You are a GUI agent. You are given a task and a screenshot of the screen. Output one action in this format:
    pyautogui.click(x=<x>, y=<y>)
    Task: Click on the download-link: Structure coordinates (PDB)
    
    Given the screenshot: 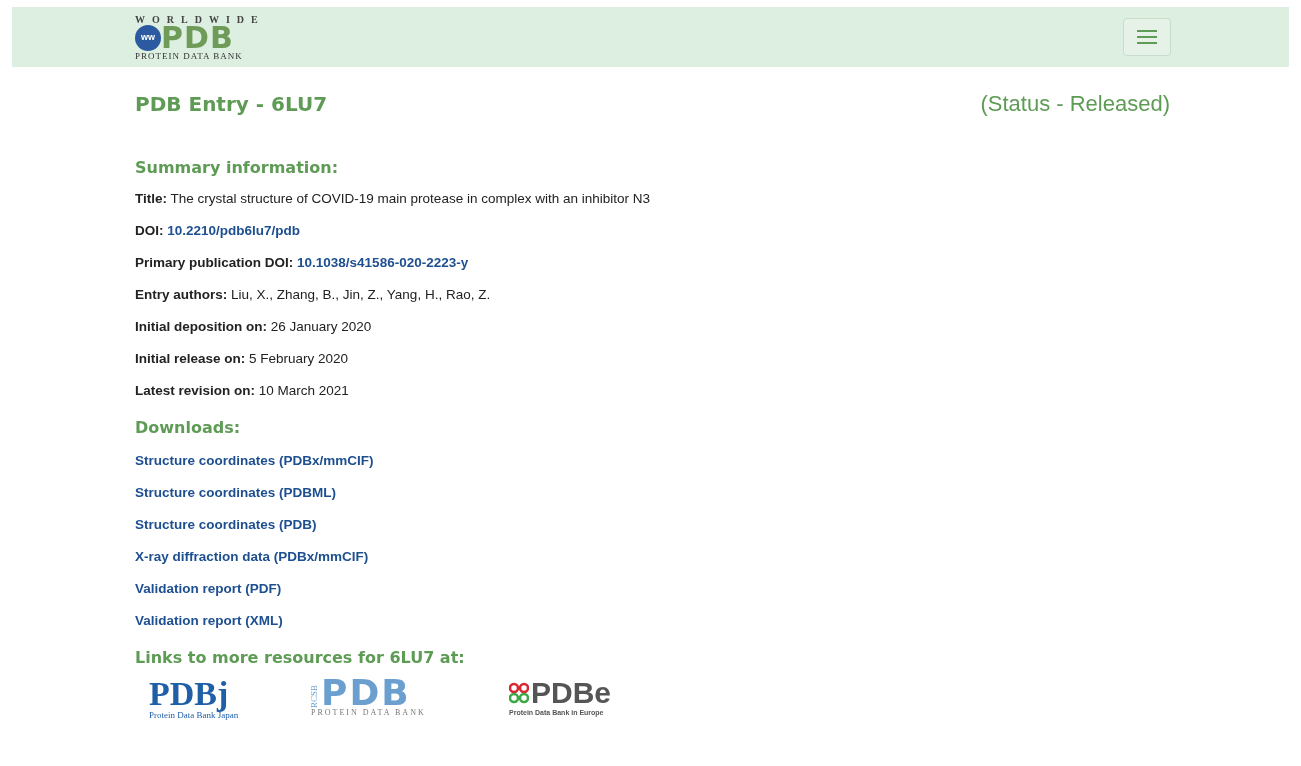 What is the action you would take?
    pyautogui.click(x=226, y=525)
    